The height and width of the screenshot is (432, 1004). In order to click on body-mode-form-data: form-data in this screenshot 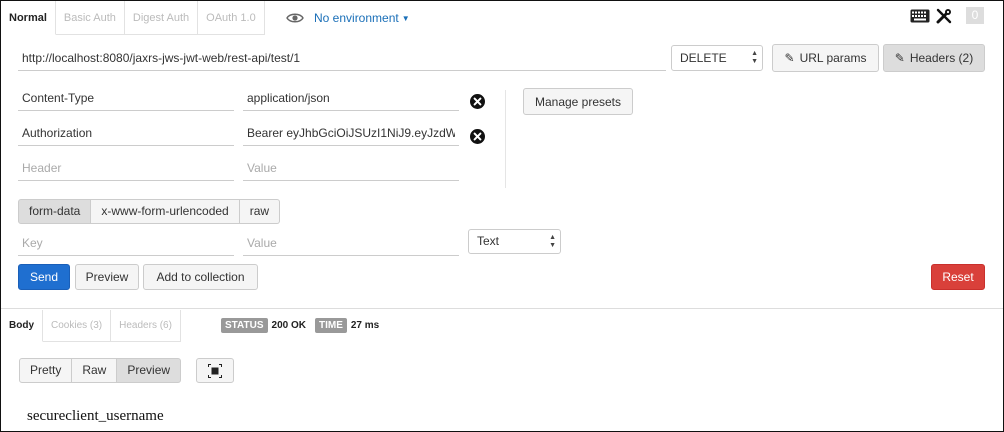, I will do `click(55, 211)`.